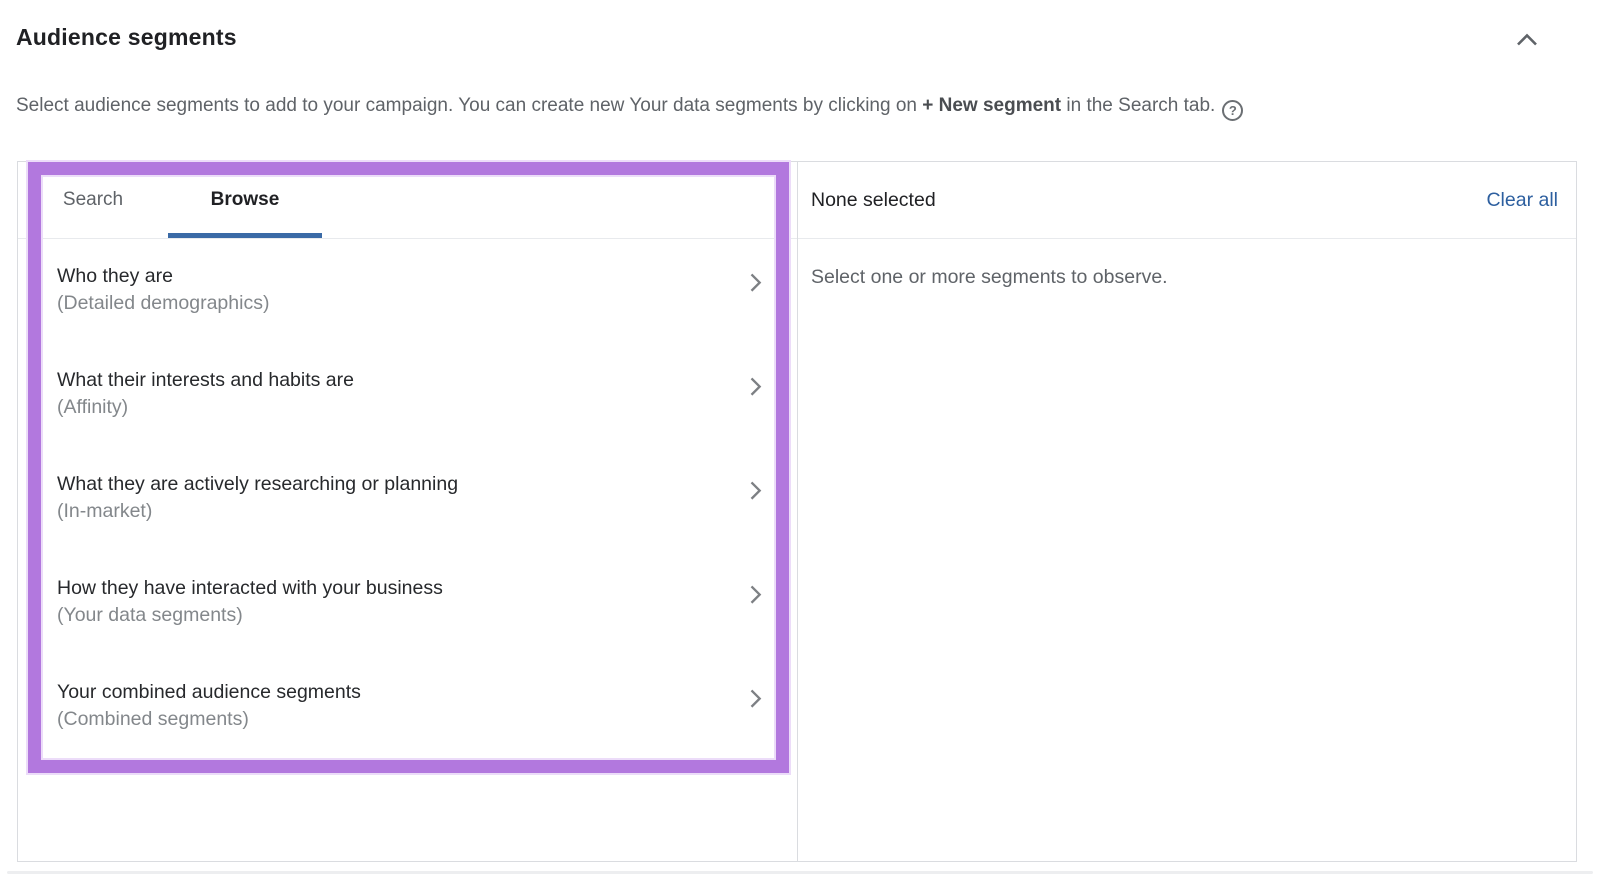 The image size is (1600, 884). I want to click on tab-search-label: Search, so click(93, 199).